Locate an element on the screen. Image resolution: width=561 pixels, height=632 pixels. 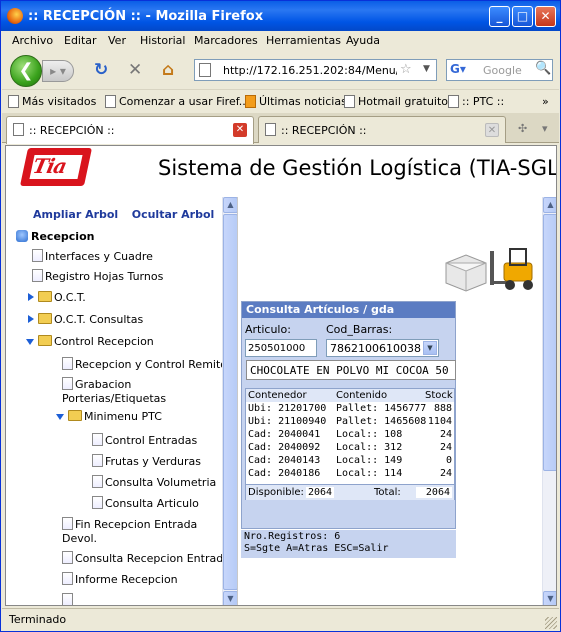
close-button: ✕ is located at coordinates (545, 16).